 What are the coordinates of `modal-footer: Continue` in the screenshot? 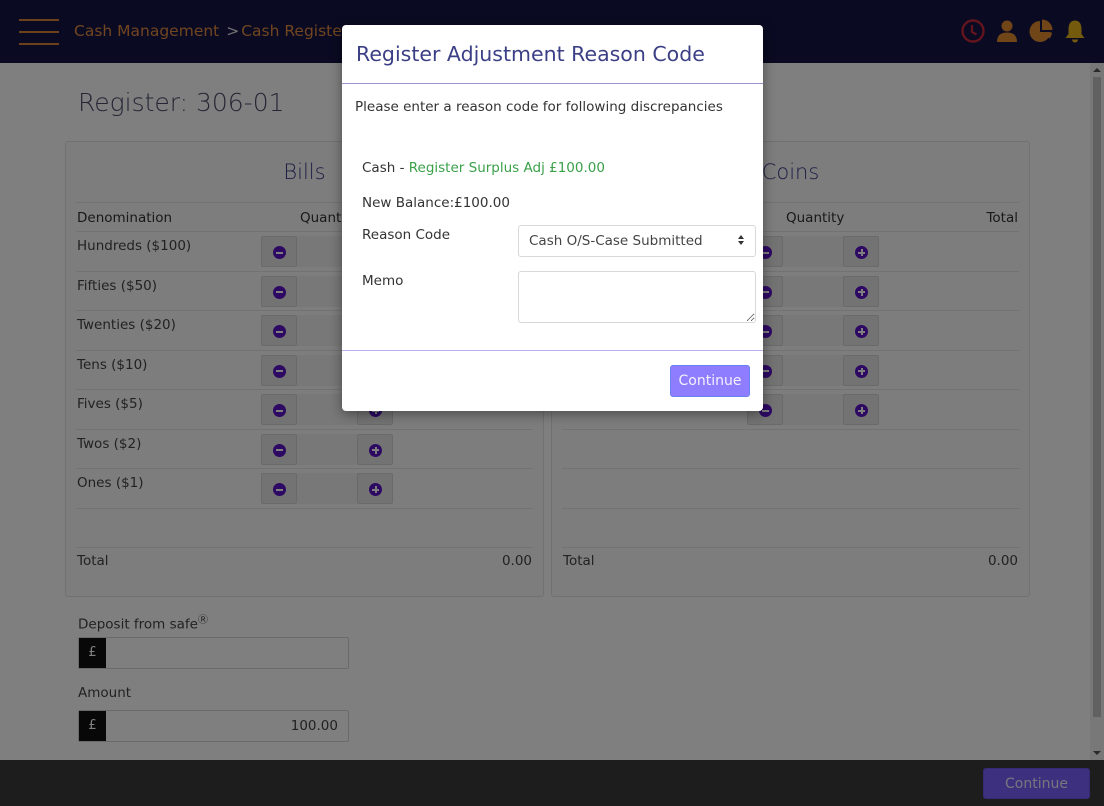 It's located at (552, 380).